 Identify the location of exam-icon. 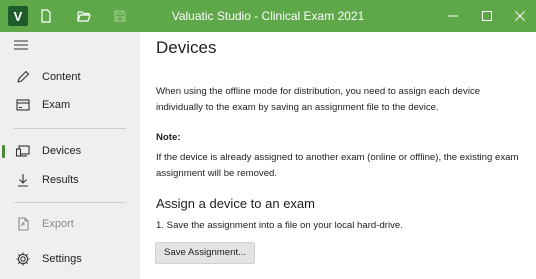
(23, 105).